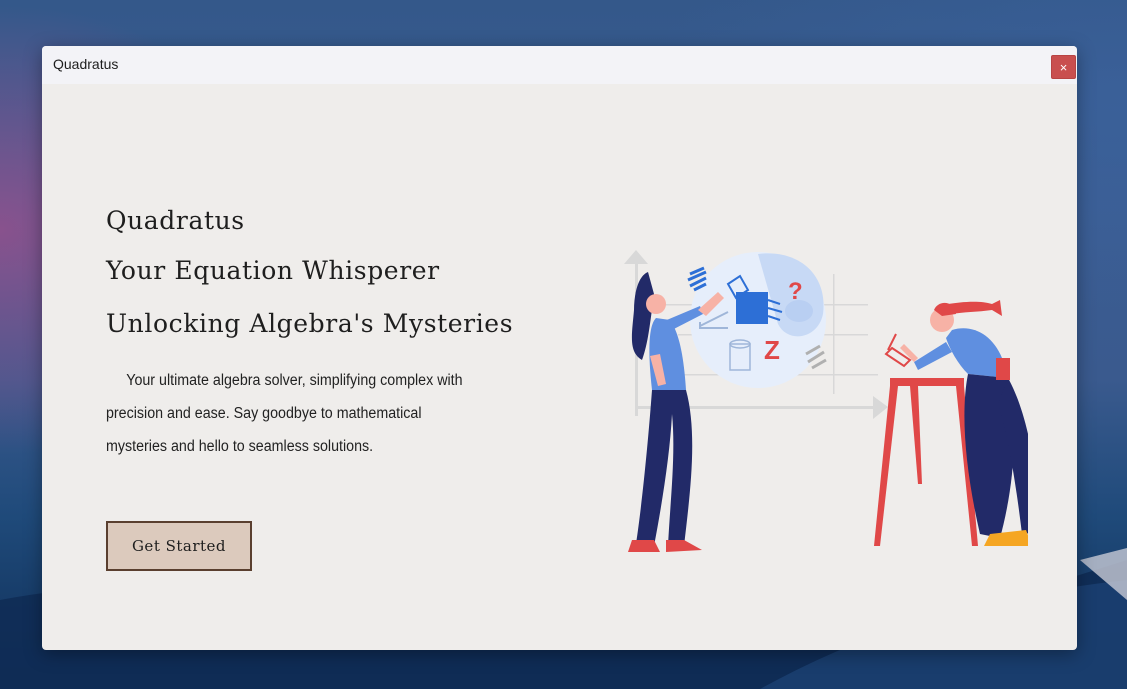 The image size is (1127, 689). Describe the element at coordinates (86, 64) in the screenshot. I see `window-title: Quadratus` at that location.